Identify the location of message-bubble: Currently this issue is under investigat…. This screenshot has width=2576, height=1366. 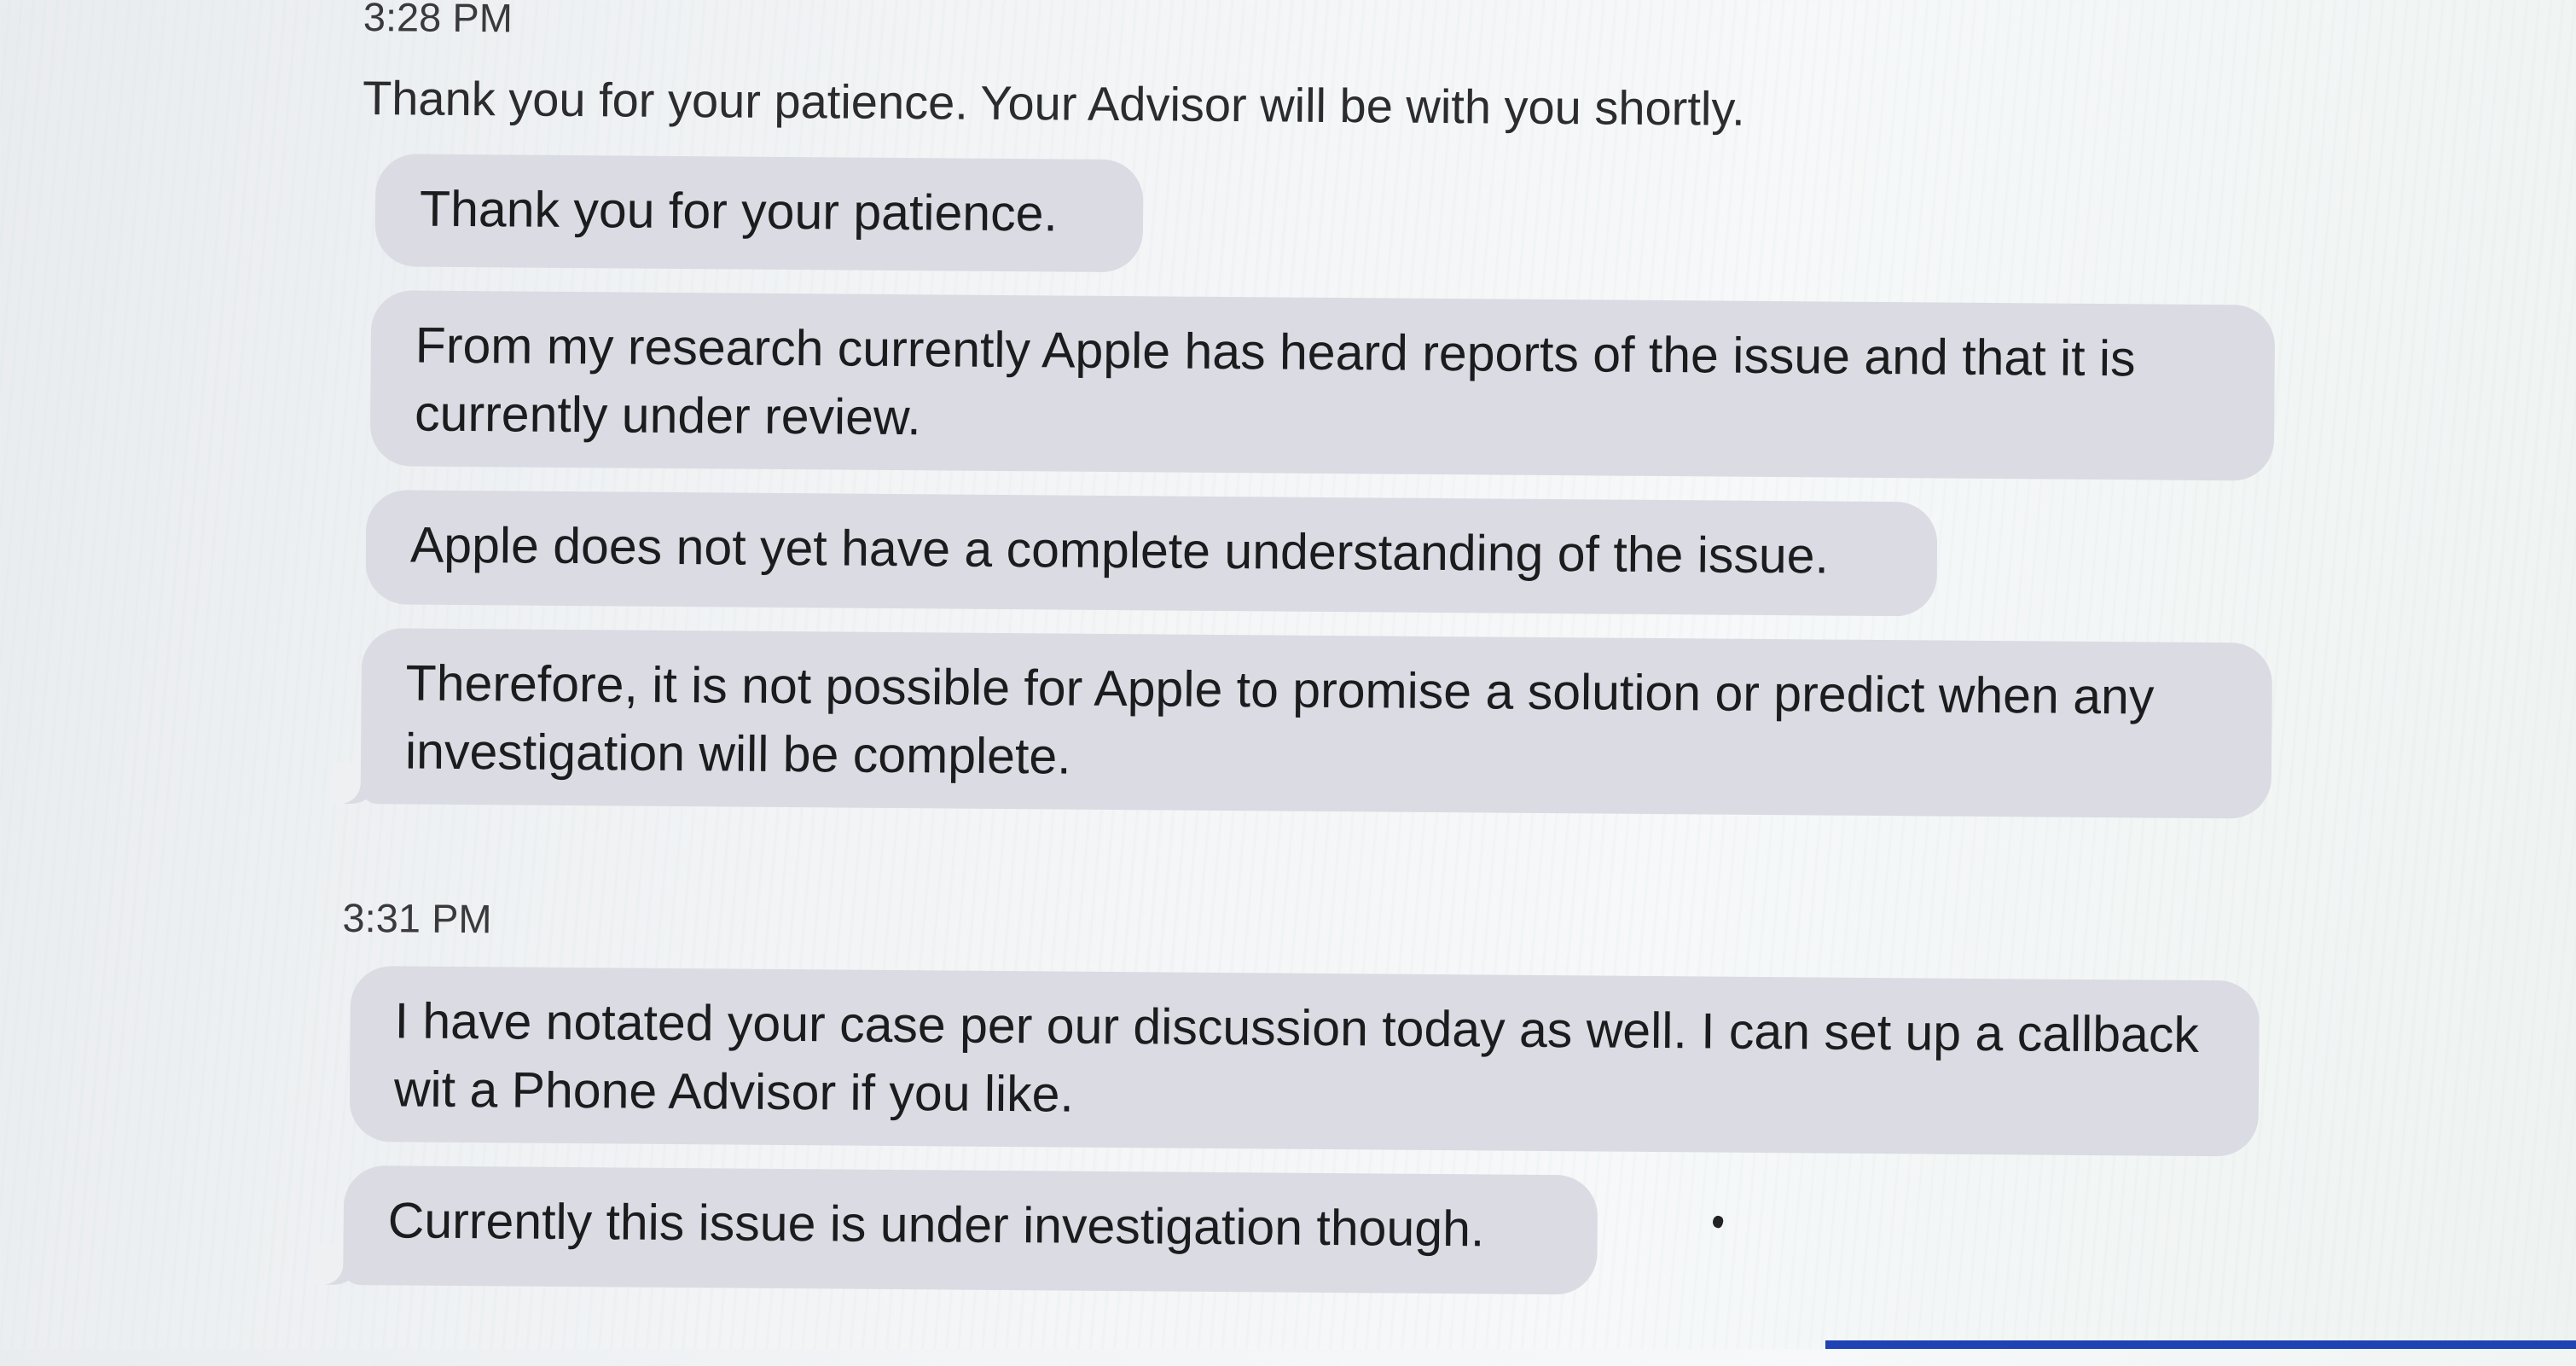
(970, 1230).